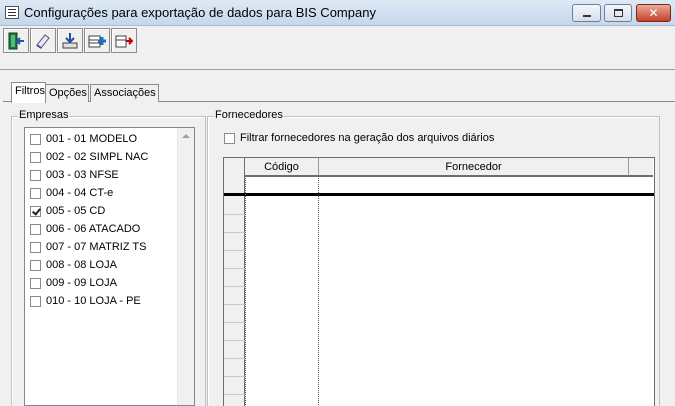 The width and height of the screenshot is (675, 406). Describe the element at coordinates (28, 92) in the screenshot. I see `tab-filtros: Filtros` at that location.